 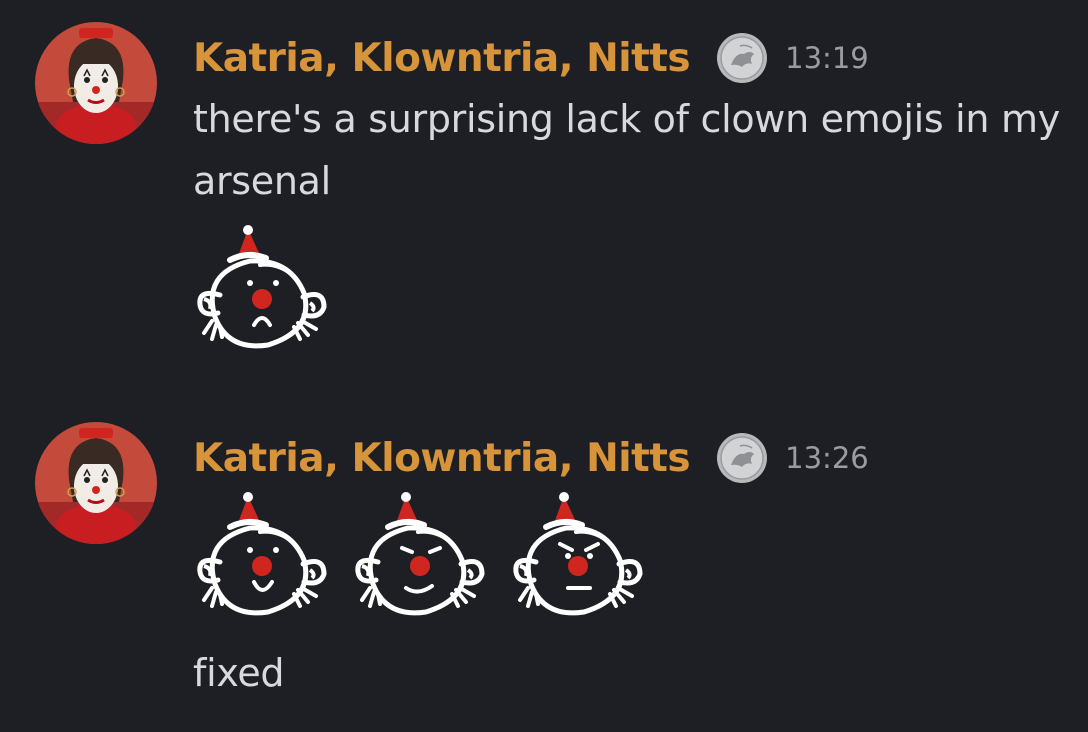 I want to click on message-header: Katria, Klowntria, Nitts 13:26, so click(x=531, y=458).